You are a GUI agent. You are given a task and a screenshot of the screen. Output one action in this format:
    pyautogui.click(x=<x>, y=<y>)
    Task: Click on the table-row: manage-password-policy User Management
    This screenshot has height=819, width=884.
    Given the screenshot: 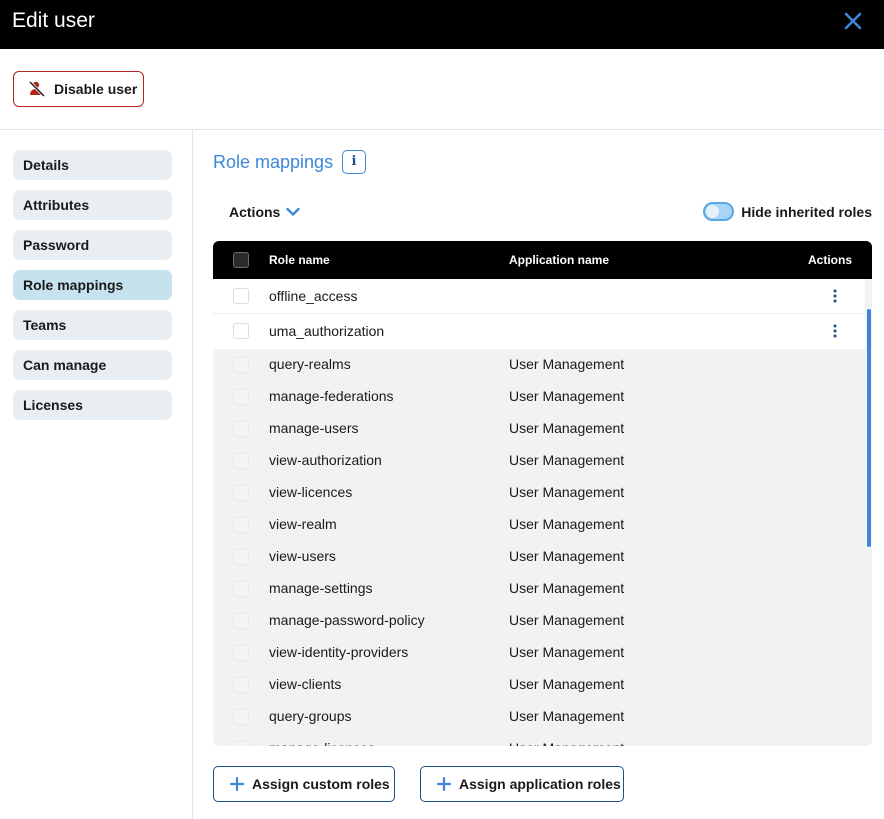 What is the action you would take?
    pyautogui.click(x=539, y=621)
    